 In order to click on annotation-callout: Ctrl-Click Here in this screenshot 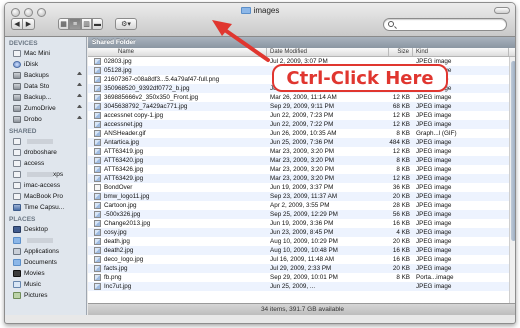, I will do `click(360, 78)`.